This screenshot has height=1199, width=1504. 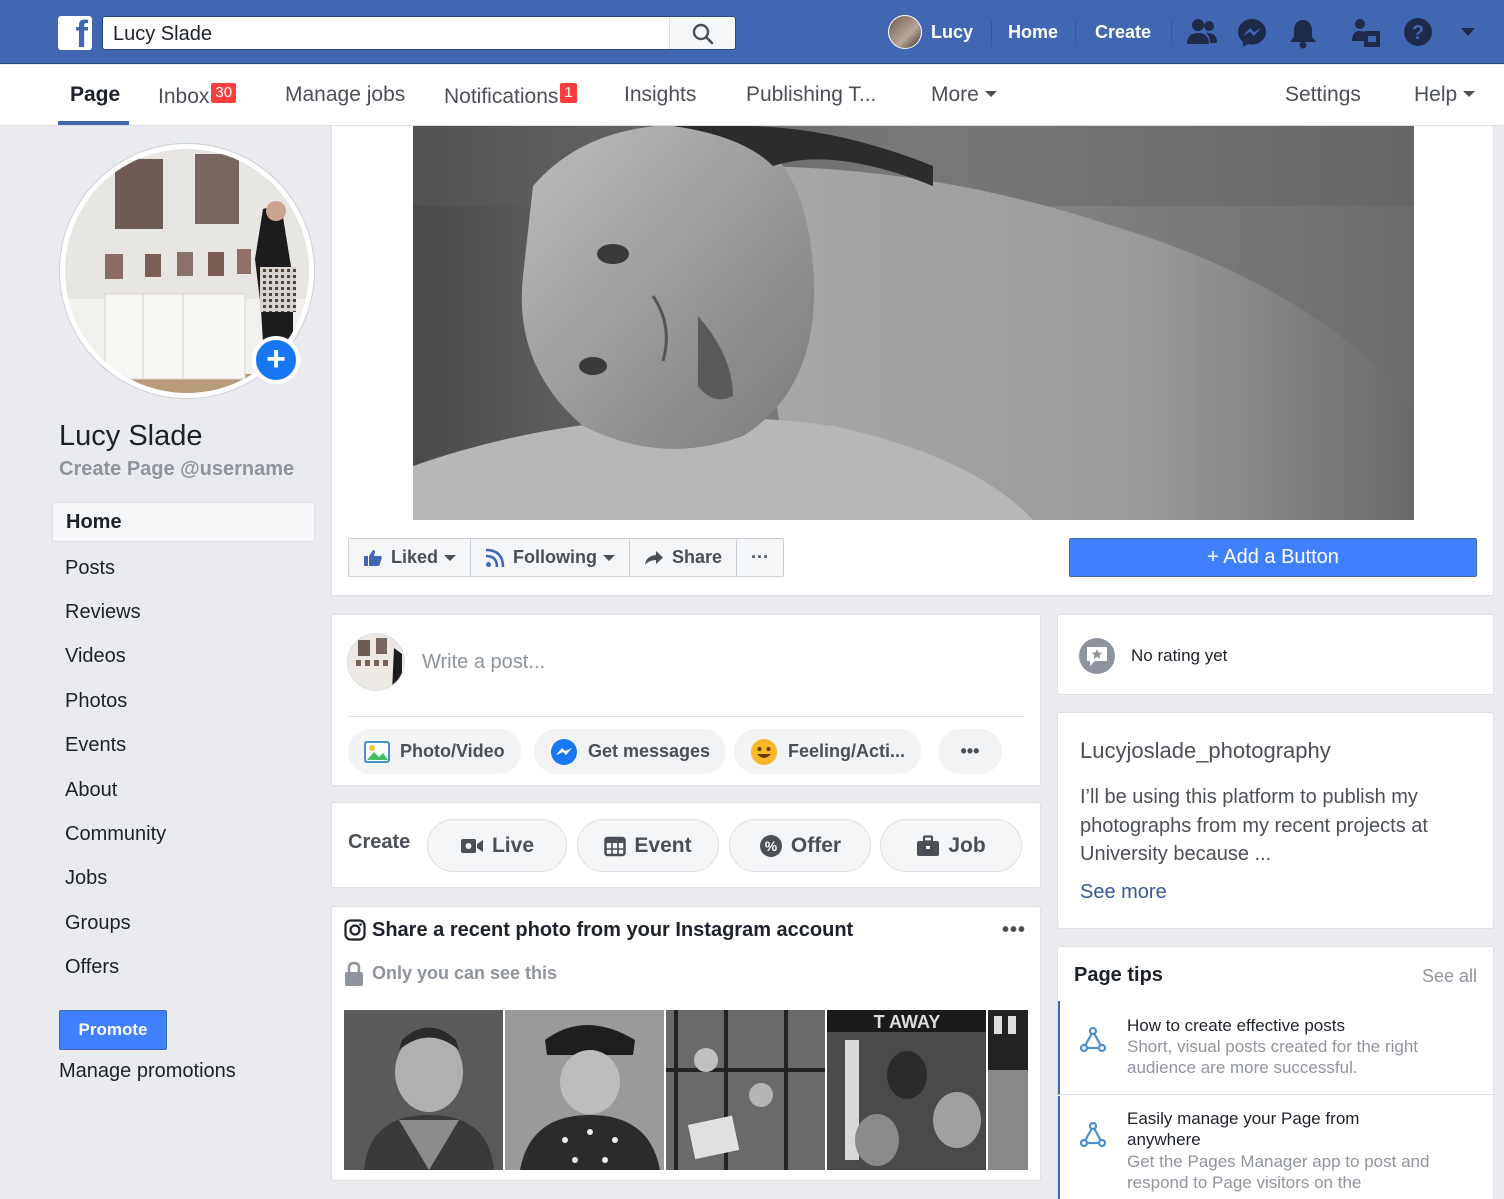 I want to click on tab-insights: Insights, so click(x=660, y=95).